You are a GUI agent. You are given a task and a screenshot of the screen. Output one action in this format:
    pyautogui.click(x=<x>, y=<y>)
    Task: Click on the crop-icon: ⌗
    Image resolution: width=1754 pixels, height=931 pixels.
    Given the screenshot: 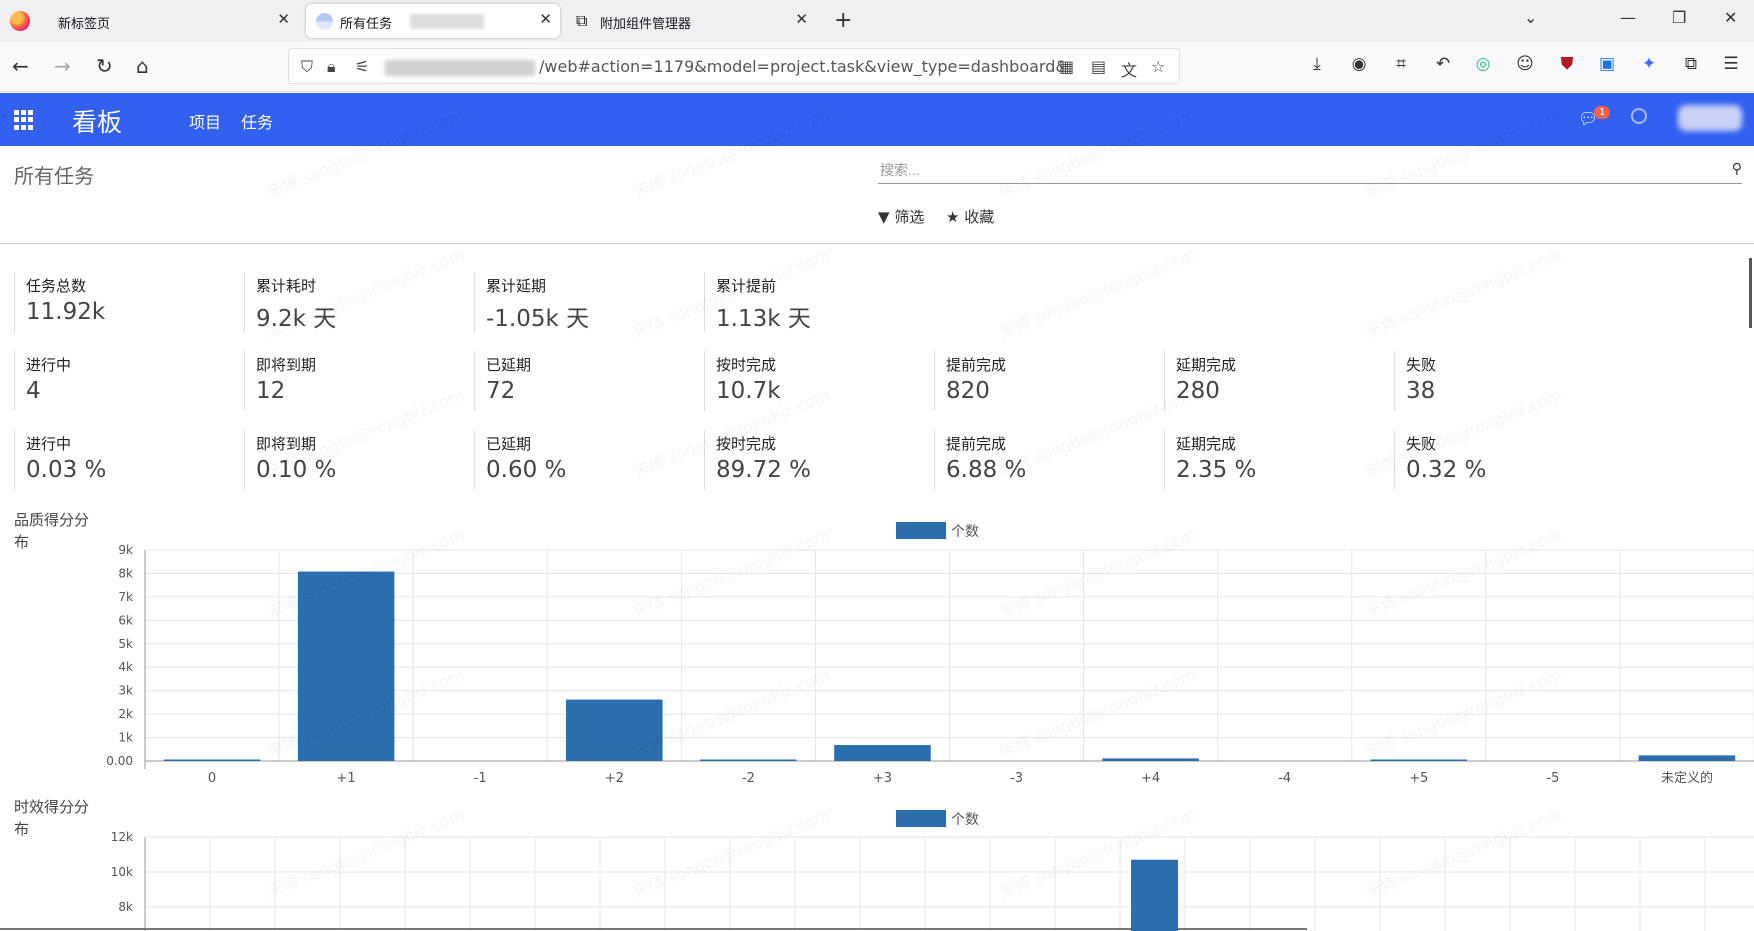 What is the action you would take?
    pyautogui.click(x=1401, y=65)
    